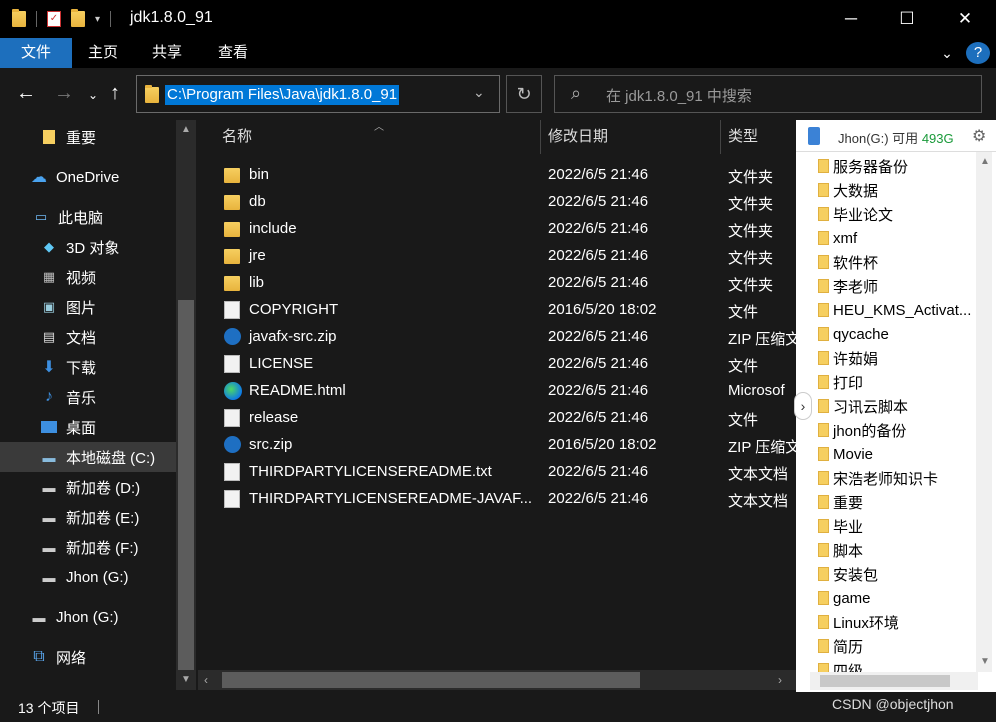 This screenshot has height=722, width=996. I want to click on ribbon-expand-icon: ⌄, so click(947, 53).